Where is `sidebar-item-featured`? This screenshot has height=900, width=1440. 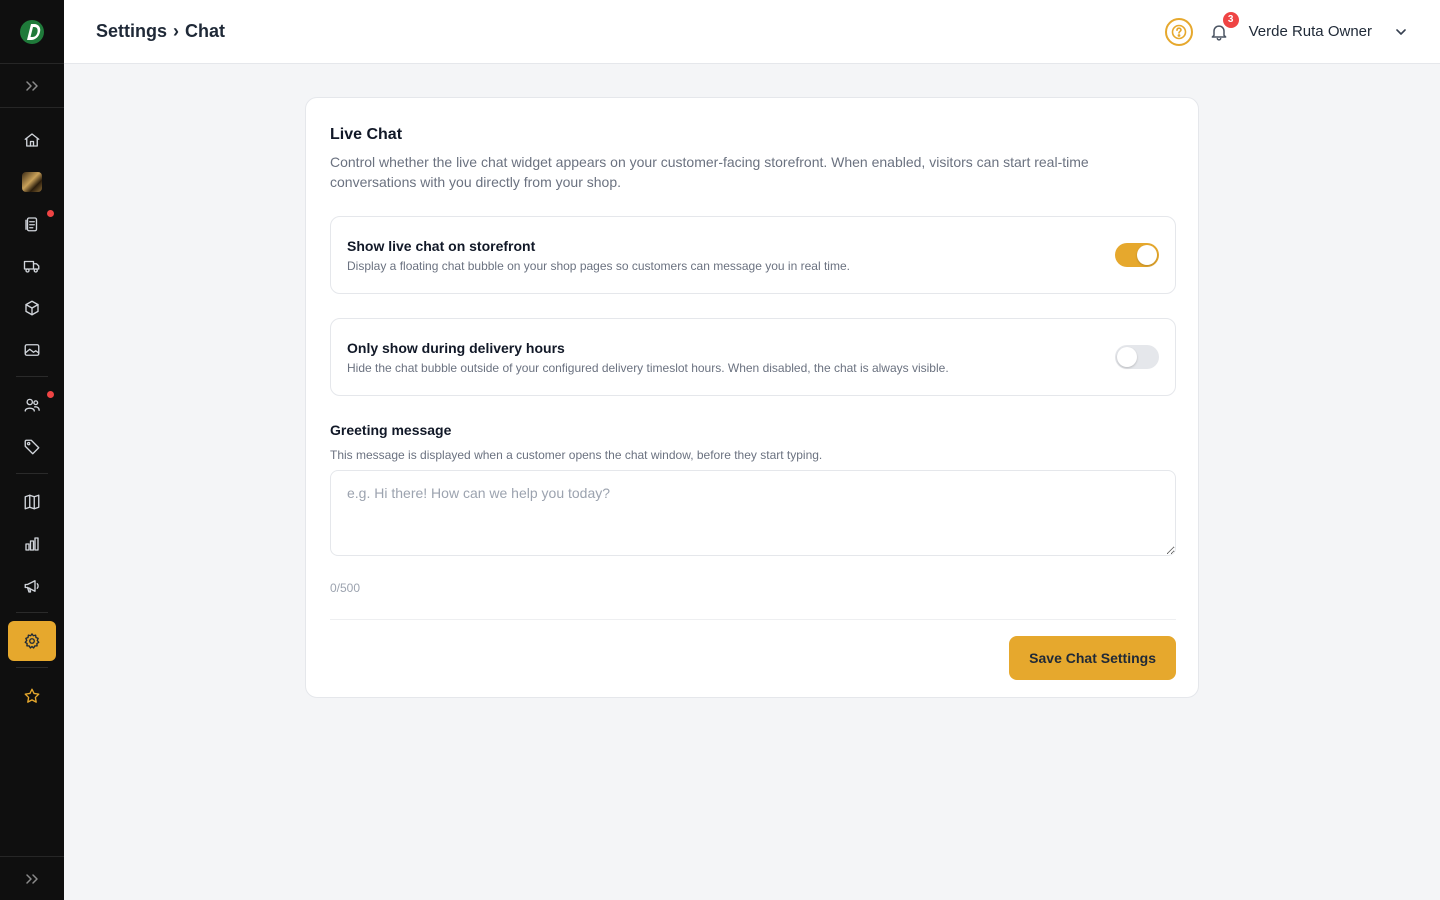 sidebar-item-featured is located at coordinates (32, 696).